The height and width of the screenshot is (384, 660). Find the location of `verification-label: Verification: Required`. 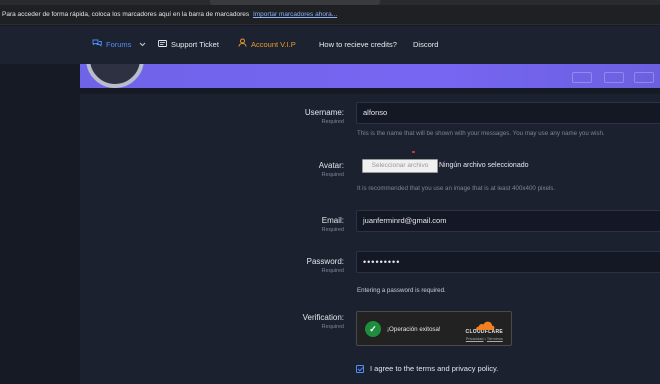

verification-label: Verification: Required is located at coordinates (323, 321).